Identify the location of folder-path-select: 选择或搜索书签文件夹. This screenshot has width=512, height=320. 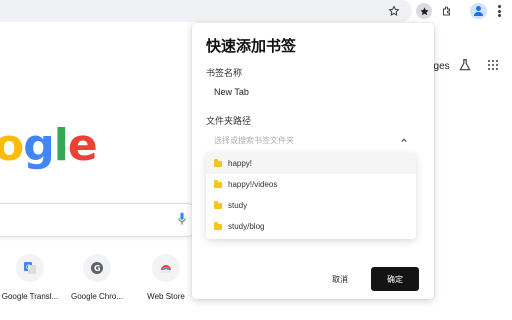
(311, 140).